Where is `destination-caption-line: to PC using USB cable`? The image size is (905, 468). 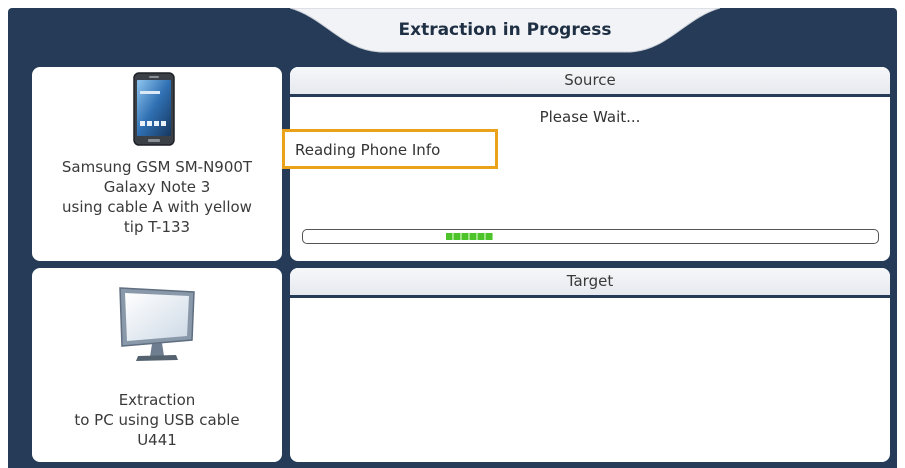
destination-caption-line: to PC using USB cable is located at coordinates (157, 420).